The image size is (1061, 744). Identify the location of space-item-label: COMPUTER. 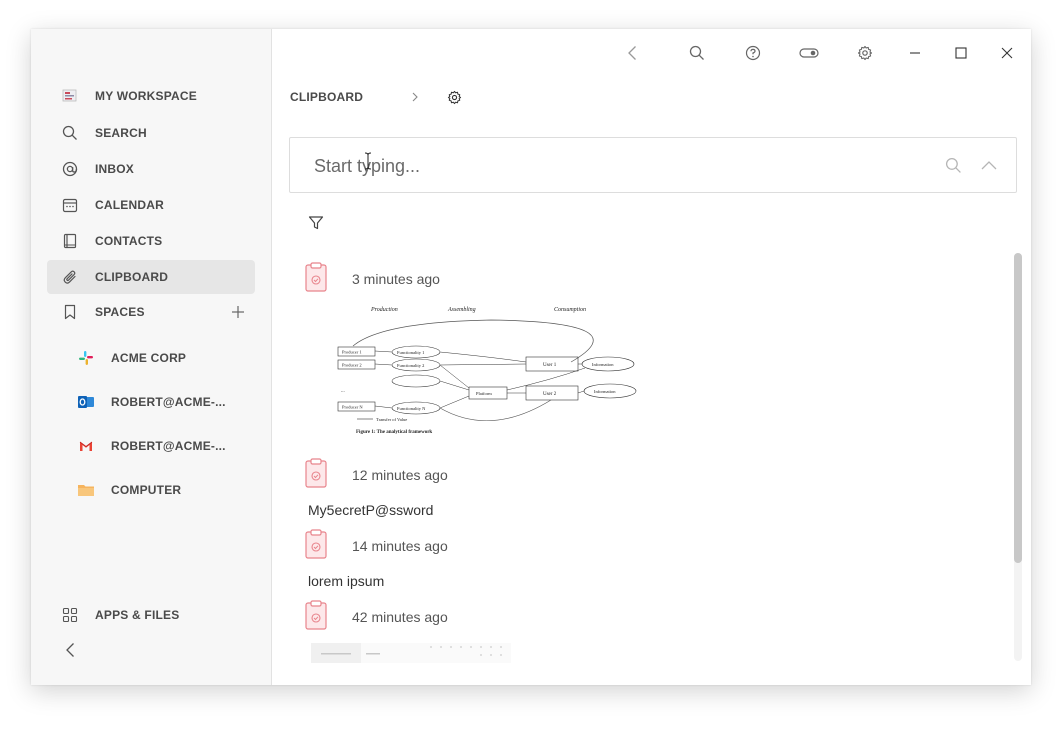
(146, 490).